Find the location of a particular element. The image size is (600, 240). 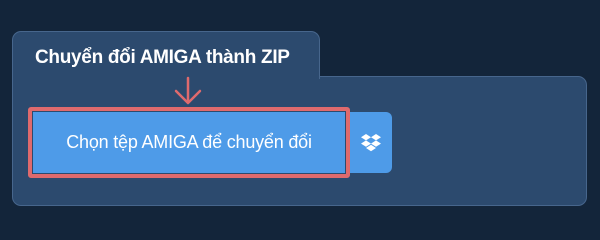

tab-panel-seam is located at coordinates (166, 76).